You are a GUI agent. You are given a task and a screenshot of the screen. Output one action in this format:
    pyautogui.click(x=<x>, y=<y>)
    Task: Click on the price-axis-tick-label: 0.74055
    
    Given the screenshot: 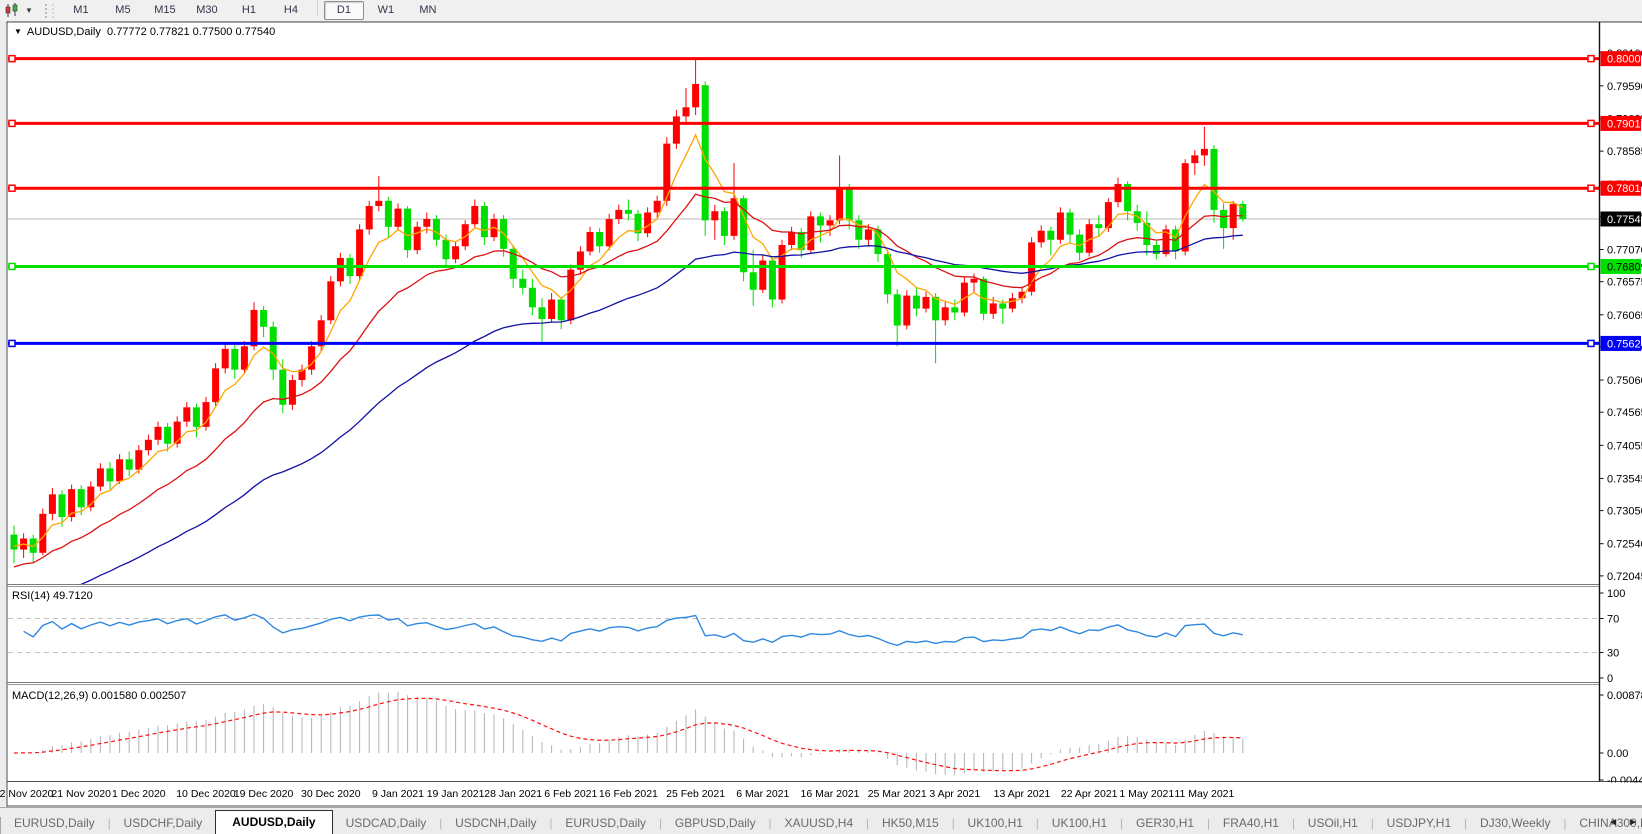 What is the action you would take?
    pyautogui.click(x=1624, y=446)
    